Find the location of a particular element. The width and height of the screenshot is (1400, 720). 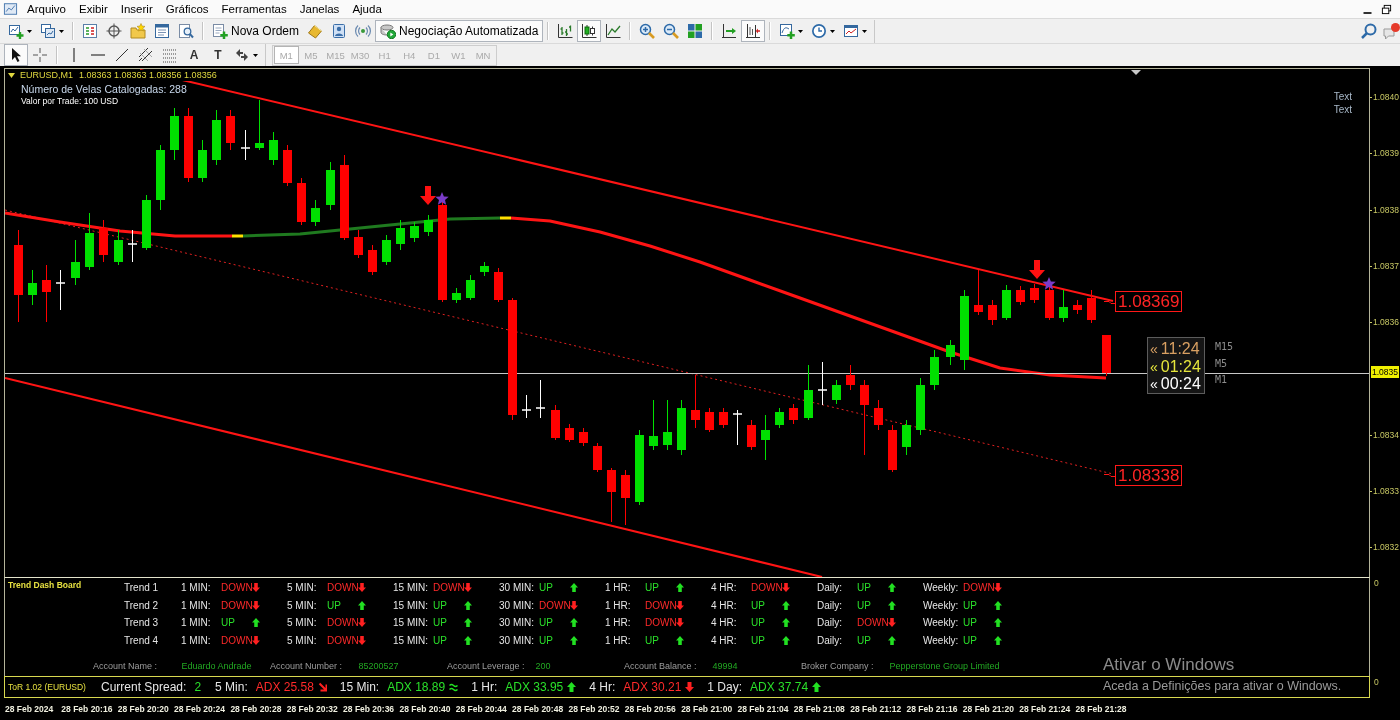

account-value: Eduardo Andrade is located at coordinates (217, 666).